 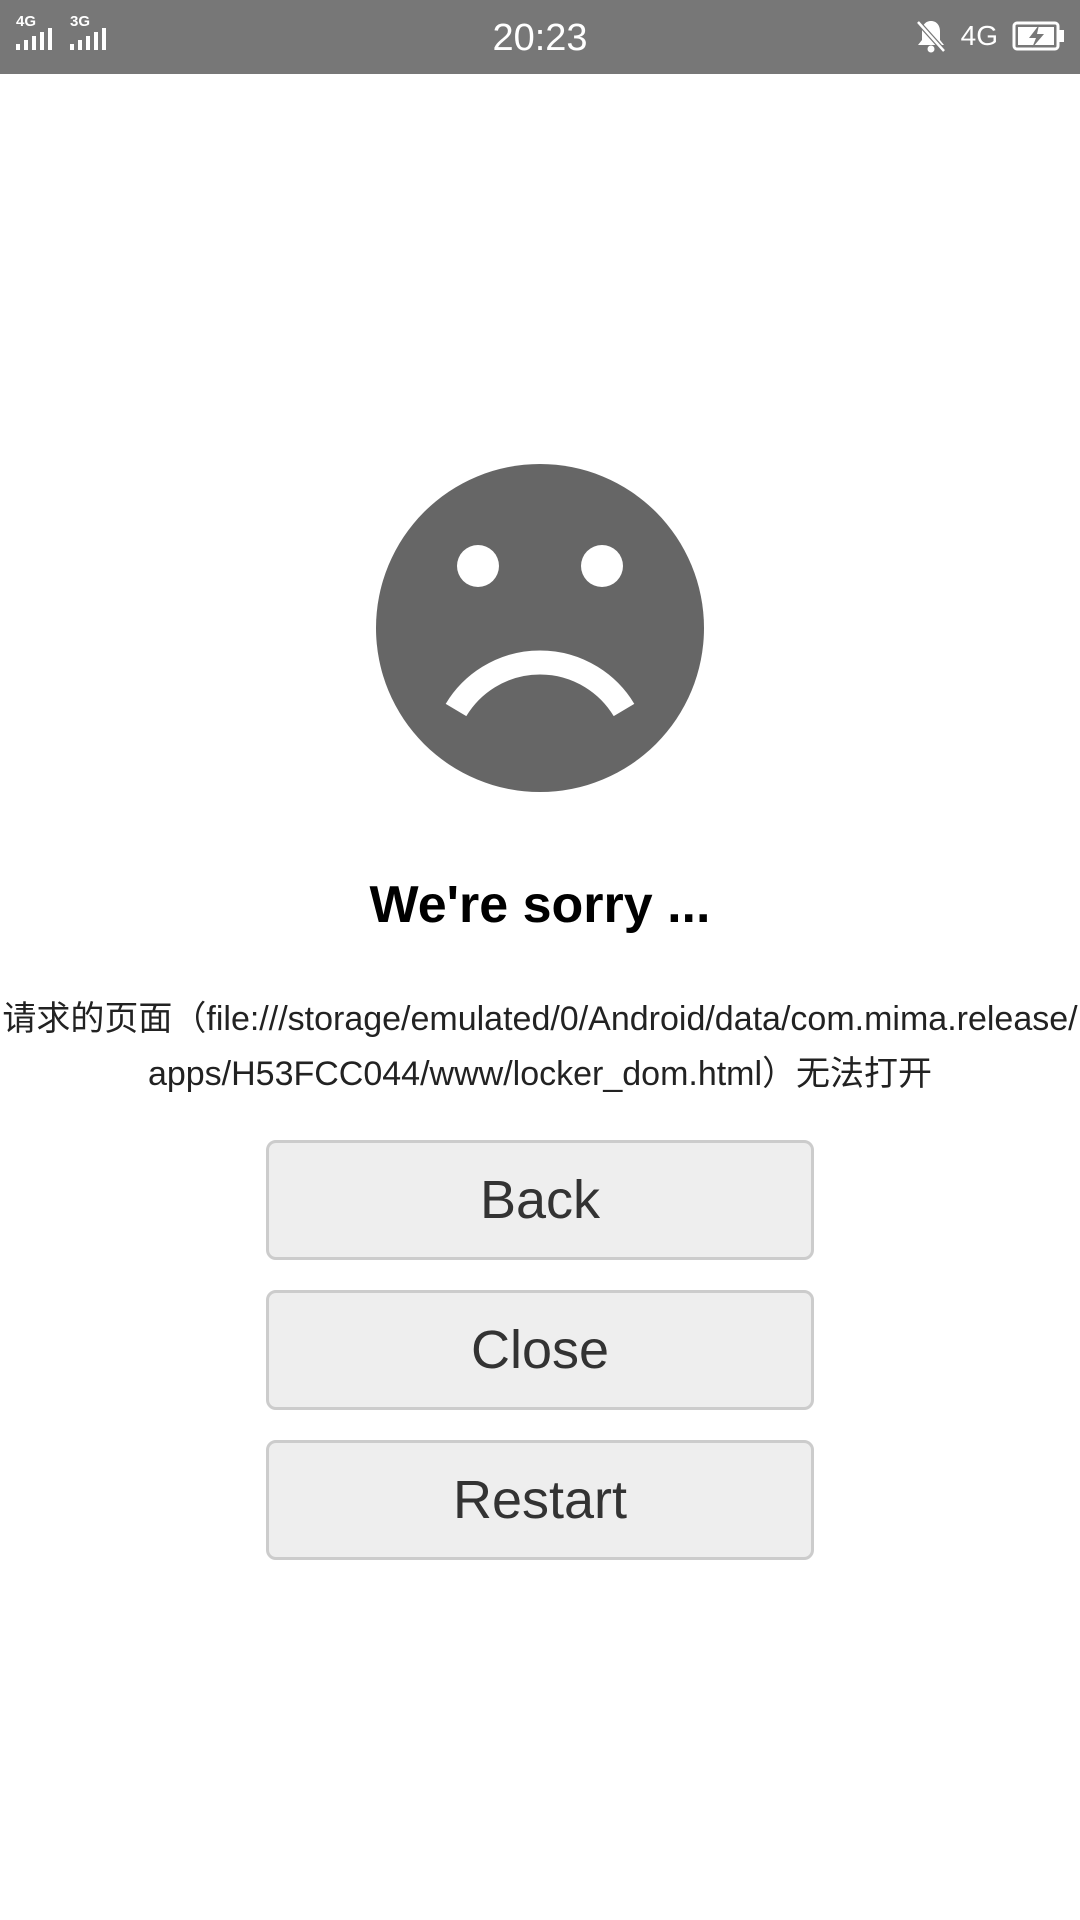 I want to click on close-button: Close, so click(x=540, y=1350).